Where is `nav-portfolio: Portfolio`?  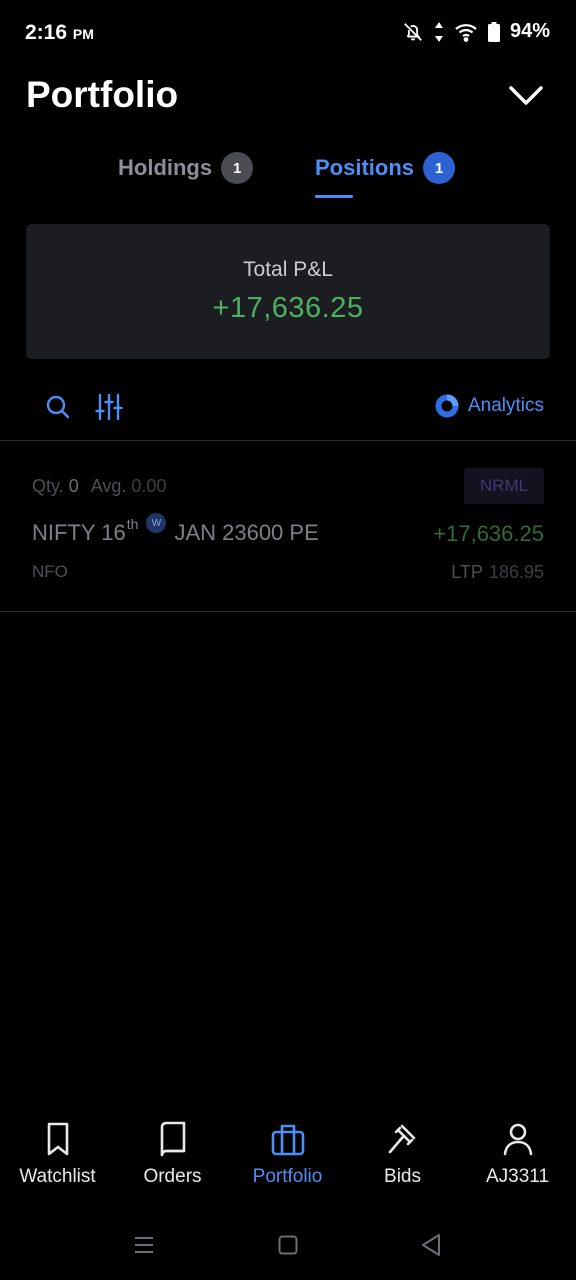 nav-portfolio: Portfolio is located at coordinates (287, 1154).